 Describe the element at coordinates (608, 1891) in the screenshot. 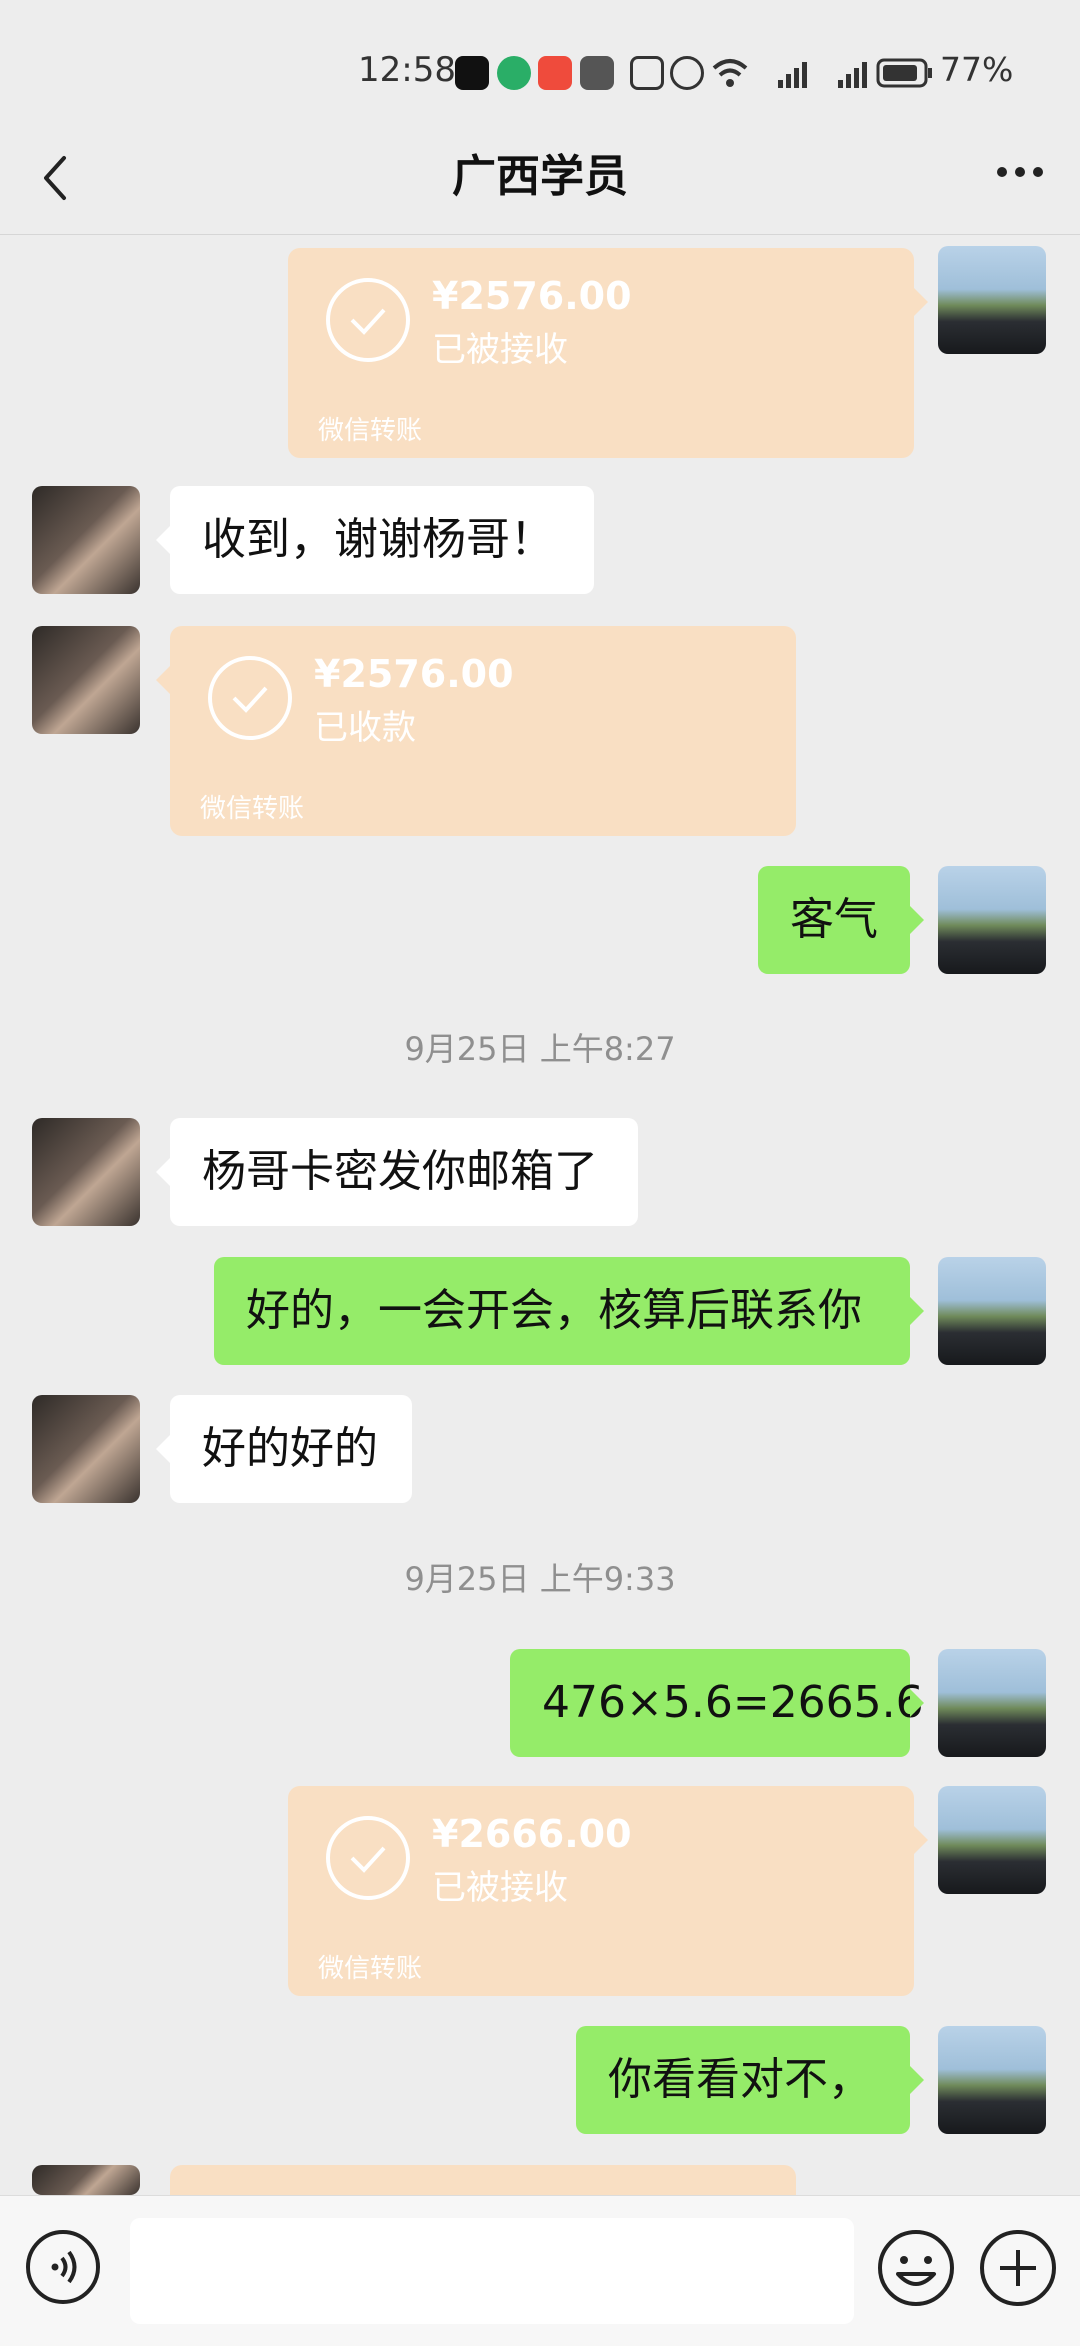

I see `transfer-card-sent: ¥2666.00 已被接收 微信转账` at that location.